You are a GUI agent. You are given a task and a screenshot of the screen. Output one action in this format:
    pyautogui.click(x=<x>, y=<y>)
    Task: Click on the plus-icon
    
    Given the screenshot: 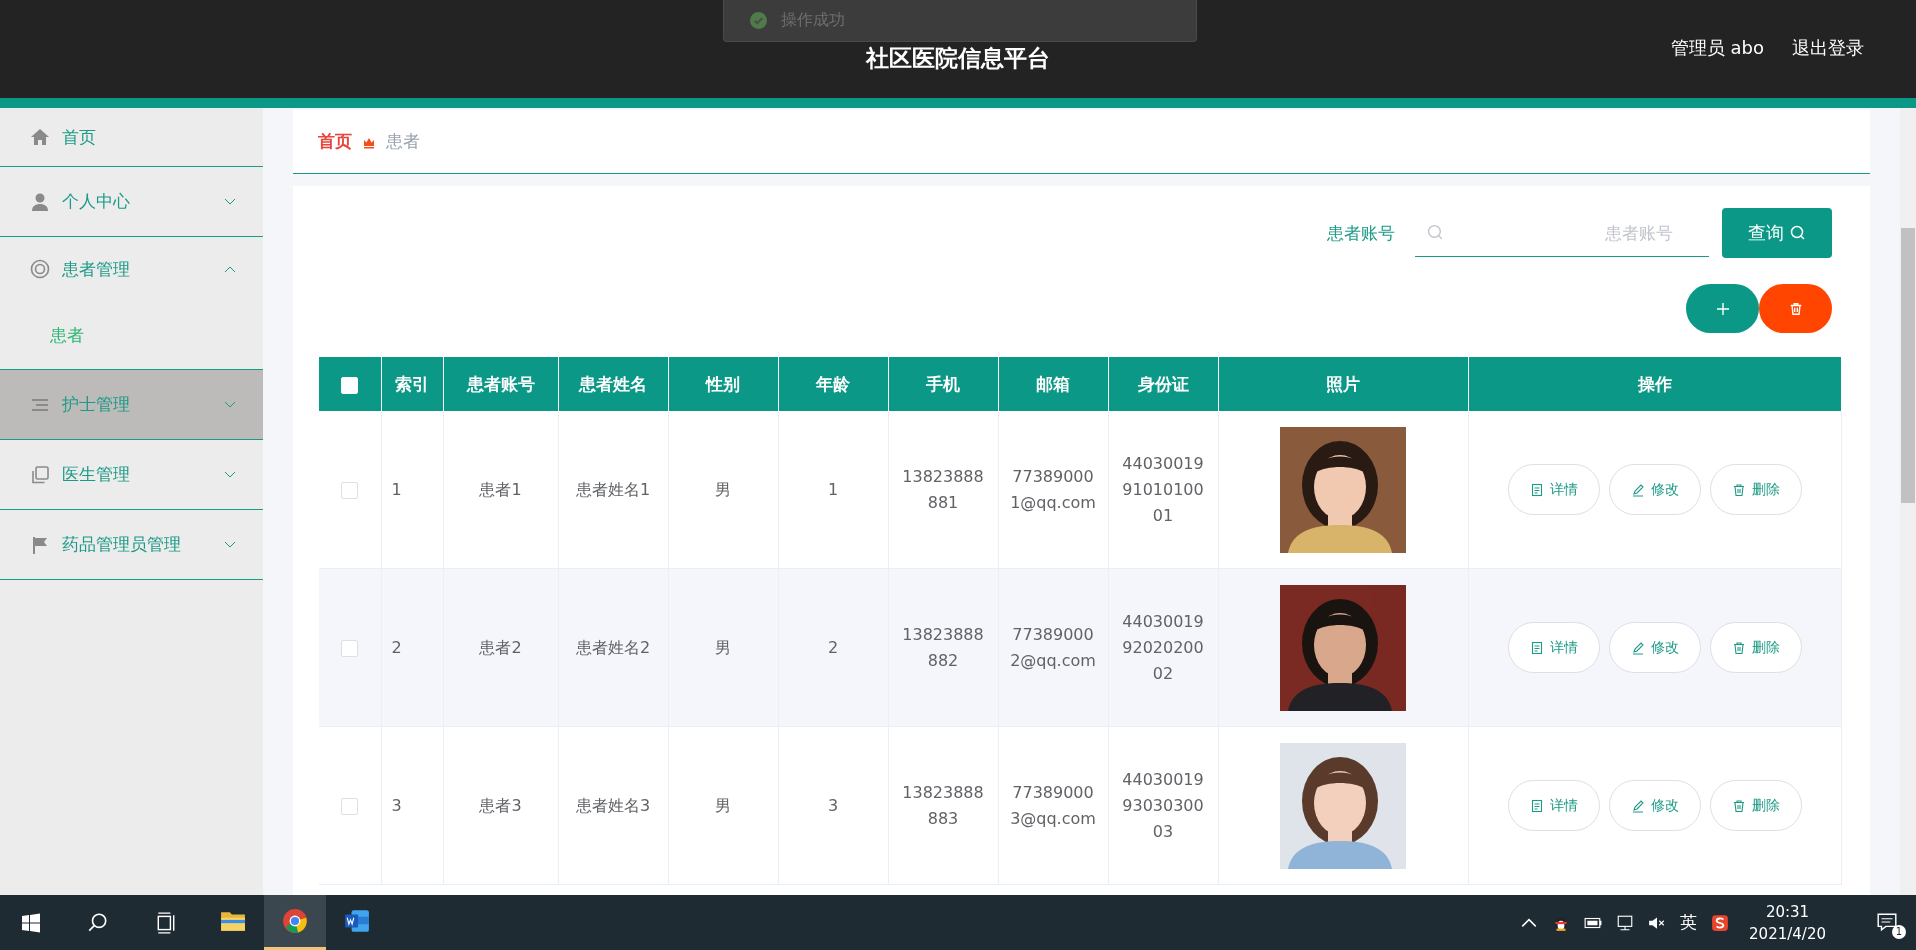 What is the action you would take?
    pyautogui.click(x=1722, y=308)
    